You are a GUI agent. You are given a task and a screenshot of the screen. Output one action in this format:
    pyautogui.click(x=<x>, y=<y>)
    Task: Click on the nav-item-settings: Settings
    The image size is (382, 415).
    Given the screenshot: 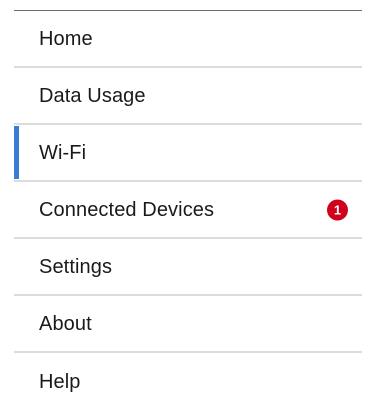 What is the action you would take?
    pyautogui.click(x=188, y=267)
    